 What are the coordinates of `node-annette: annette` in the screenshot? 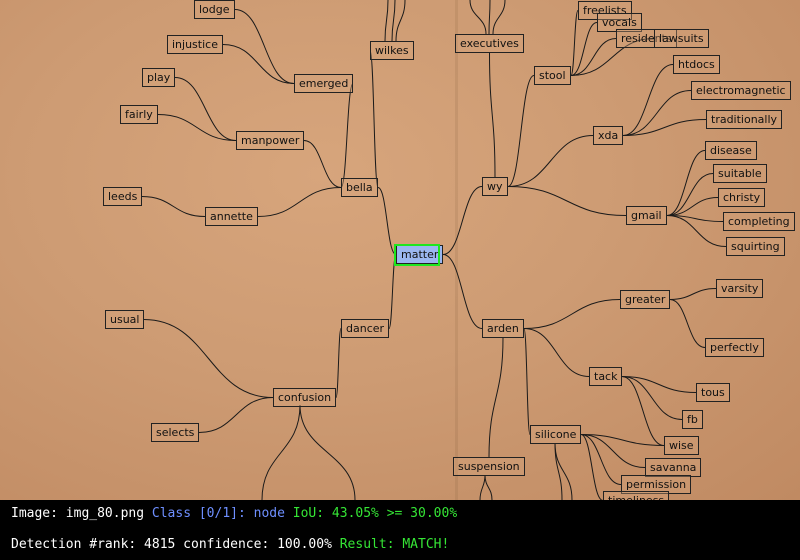 It's located at (231, 216).